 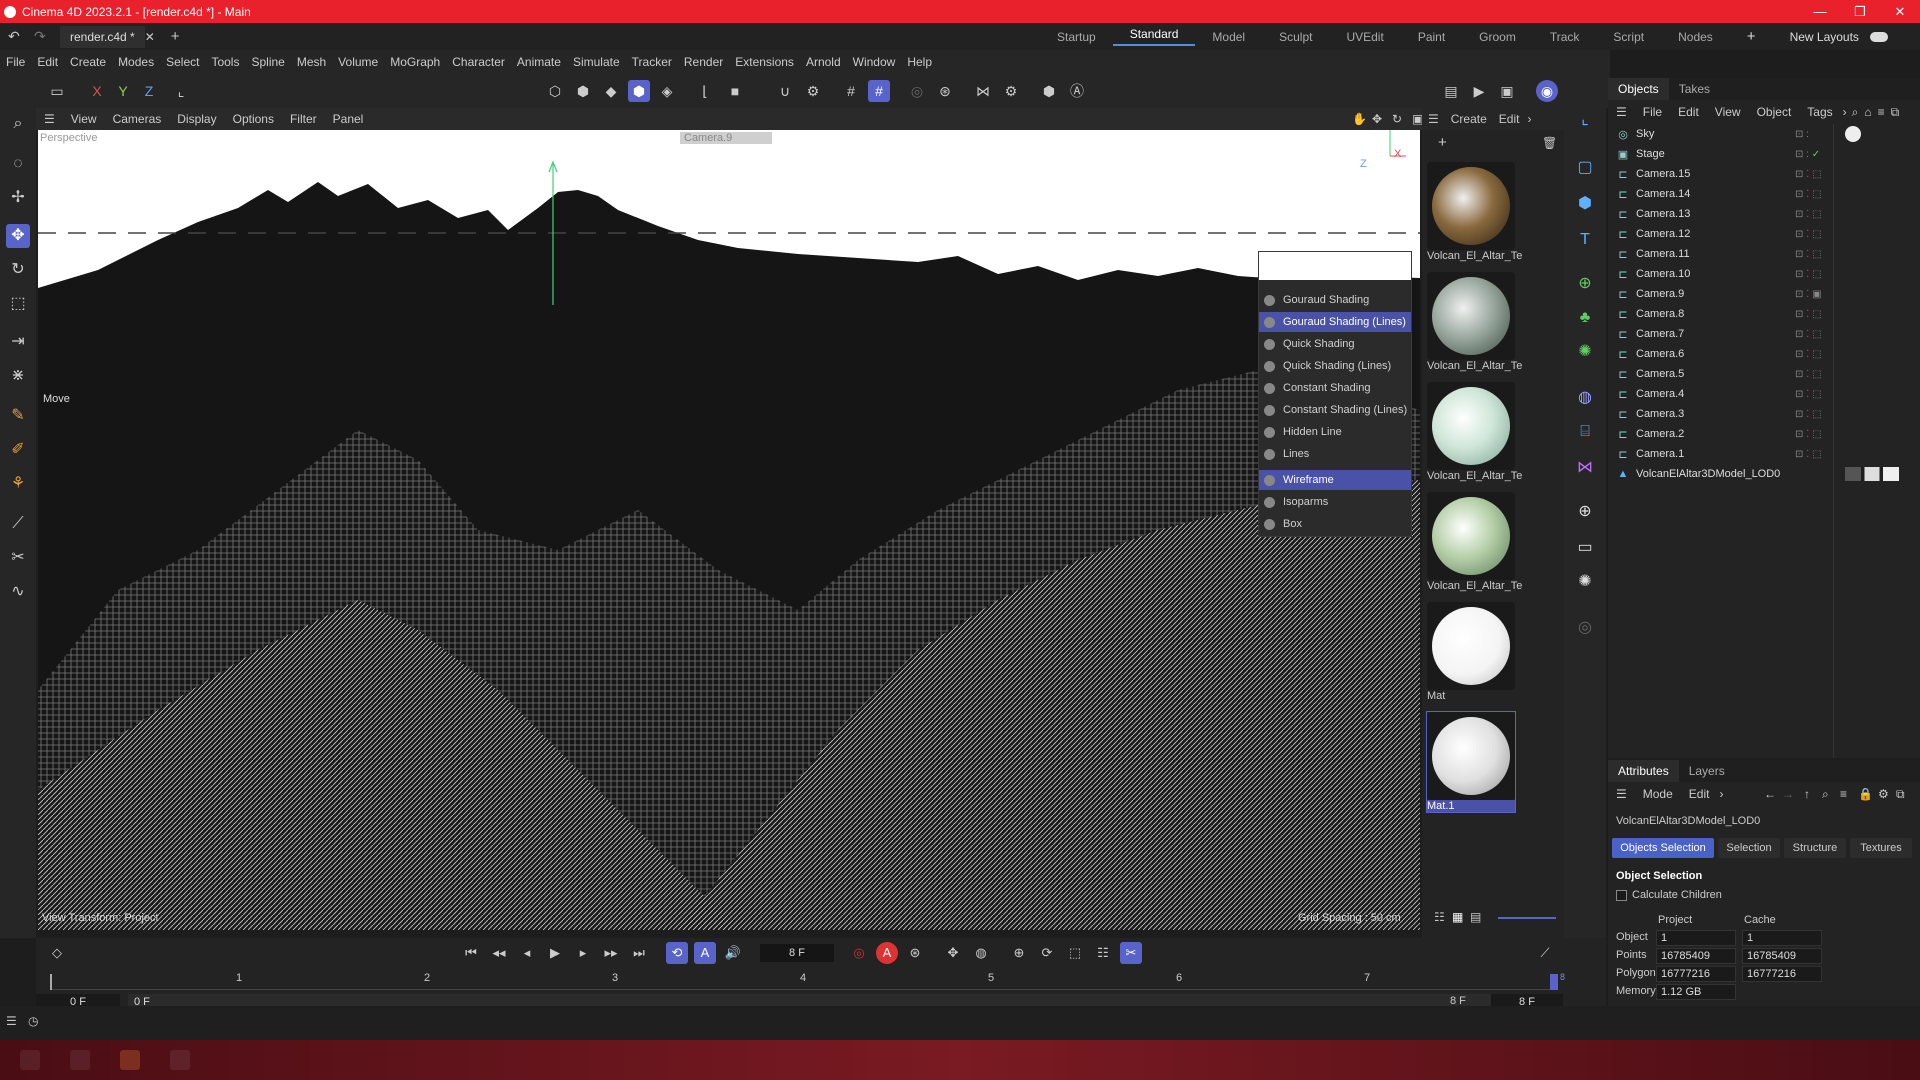 I want to click on disabled-tool-icon: ◎, so click(x=1585, y=628).